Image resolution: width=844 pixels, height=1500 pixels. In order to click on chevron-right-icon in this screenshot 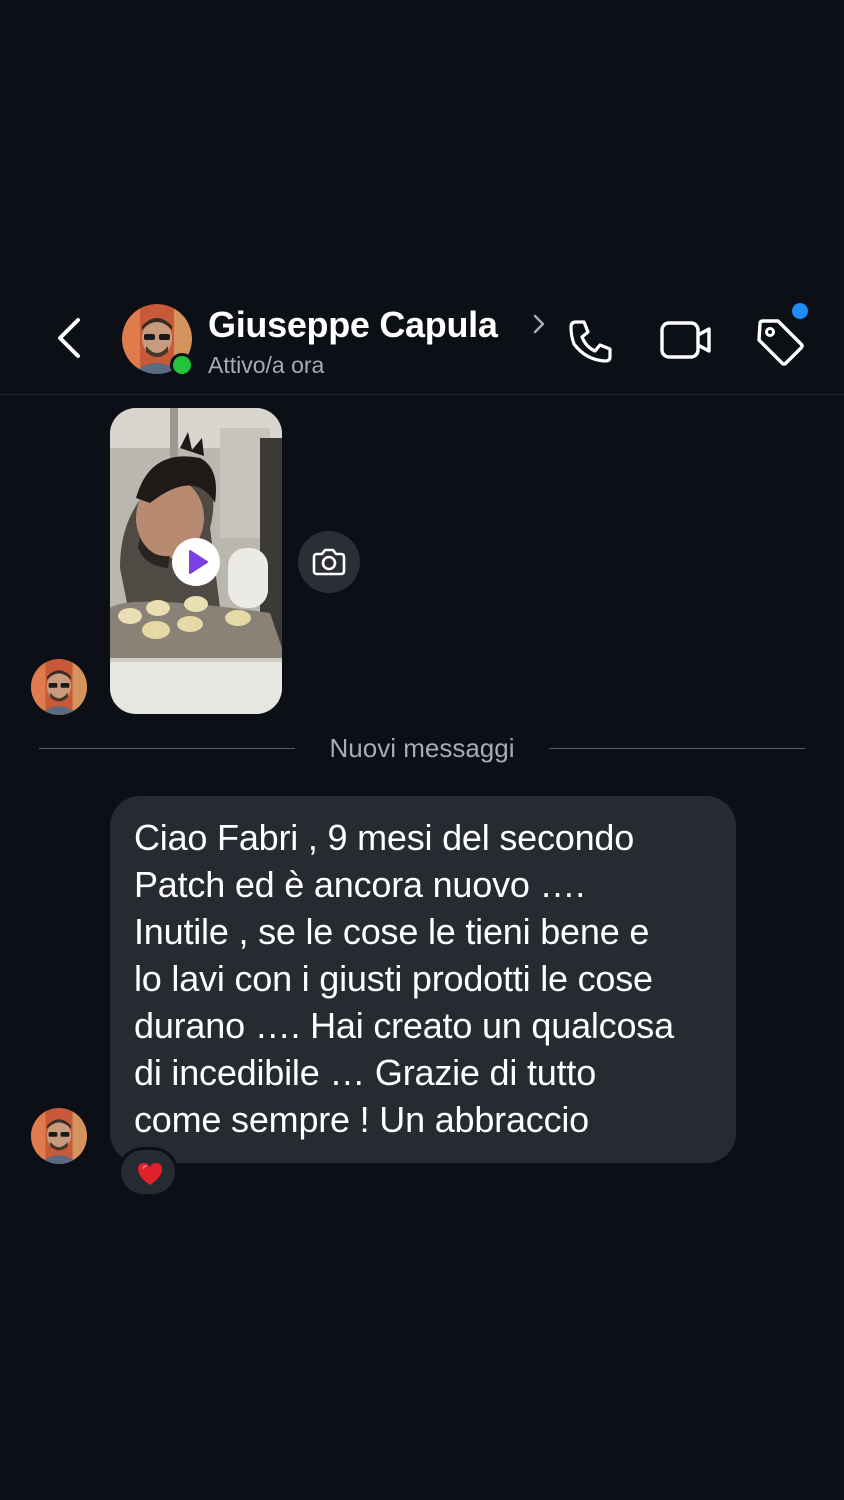, I will do `click(539, 324)`.